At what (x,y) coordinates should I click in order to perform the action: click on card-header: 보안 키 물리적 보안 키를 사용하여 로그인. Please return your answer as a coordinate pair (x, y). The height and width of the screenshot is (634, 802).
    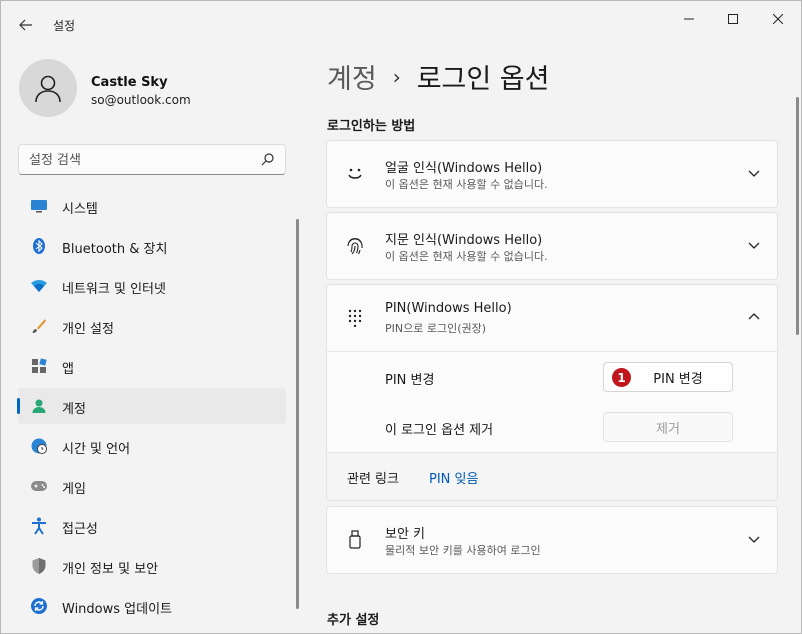
    Looking at the image, I should click on (552, 540).